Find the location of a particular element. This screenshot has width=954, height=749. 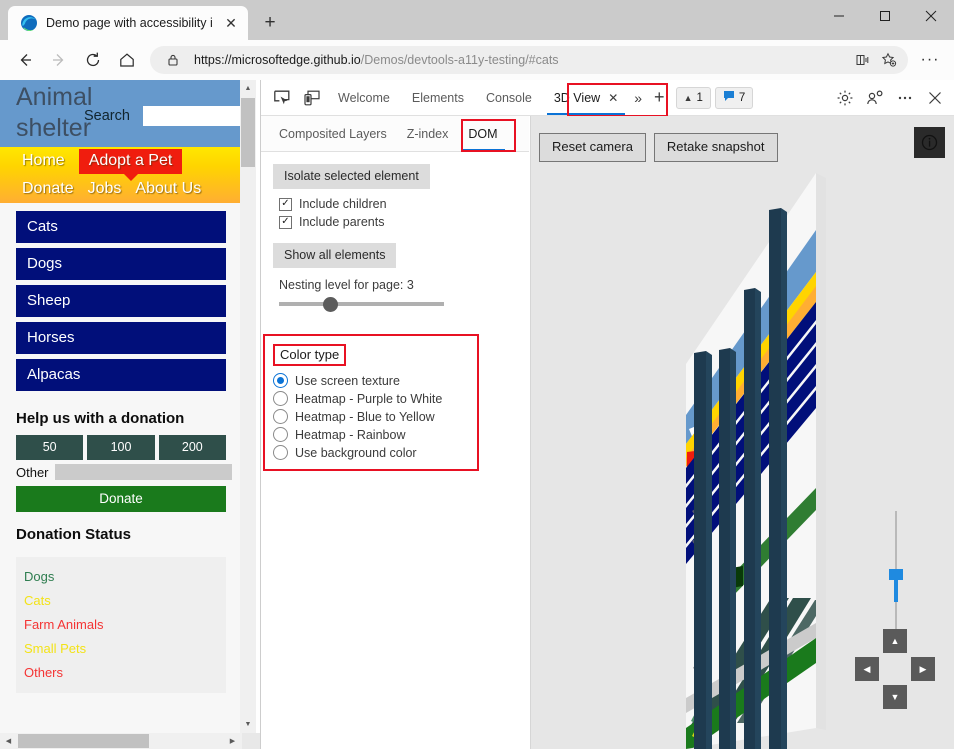

amount-100: 100 is located at coordinates (121, 447).